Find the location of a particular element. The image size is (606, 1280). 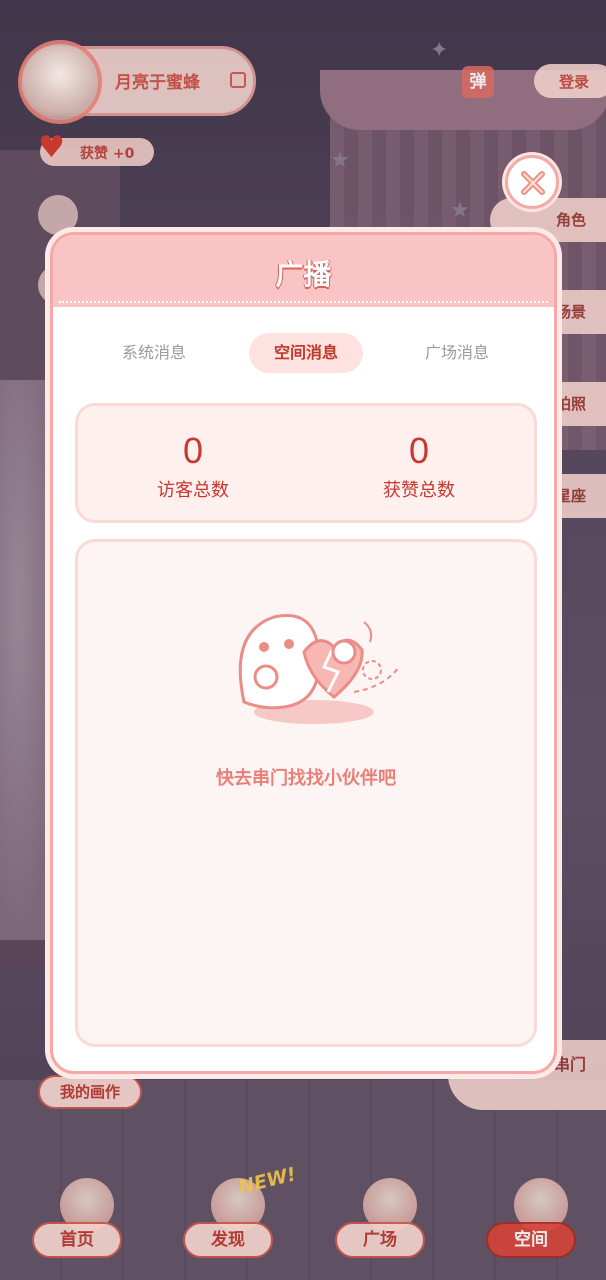

empty-ghost-icon is located at coordinates (314, 662).